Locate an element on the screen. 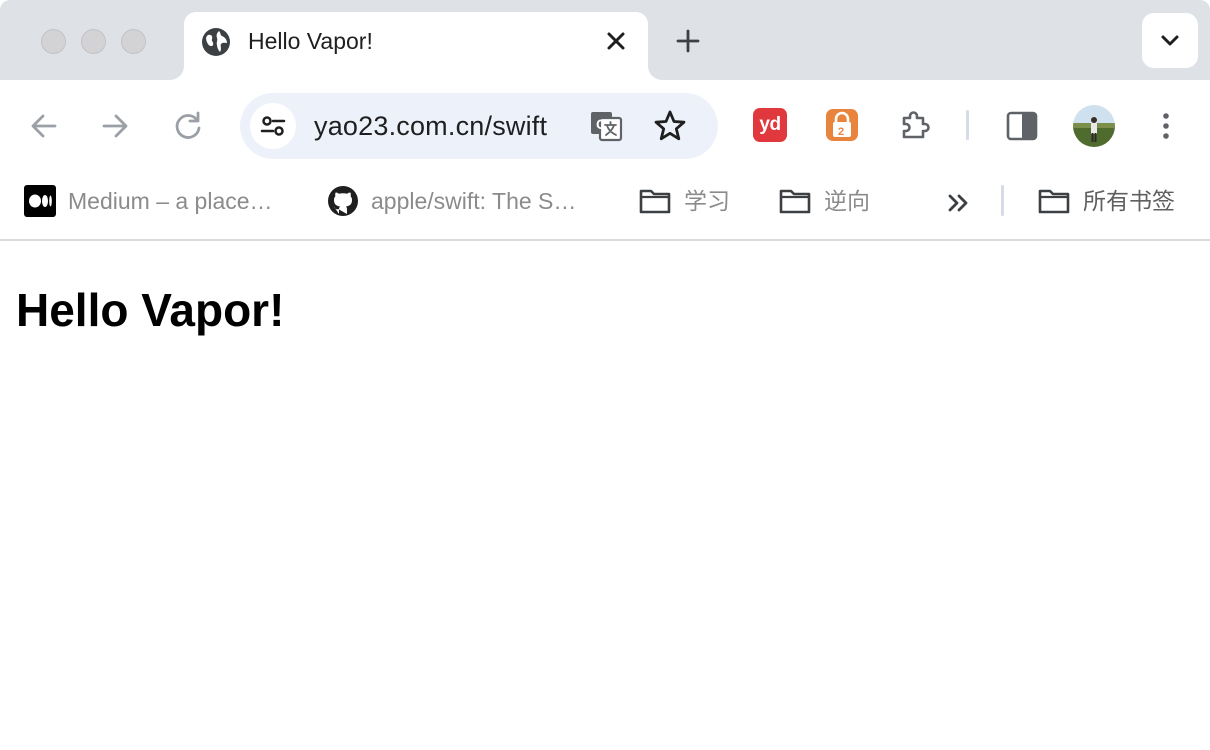 The width and height of the screenshot is (1210, 750). forward-icon is located at coordinates (115, 126).